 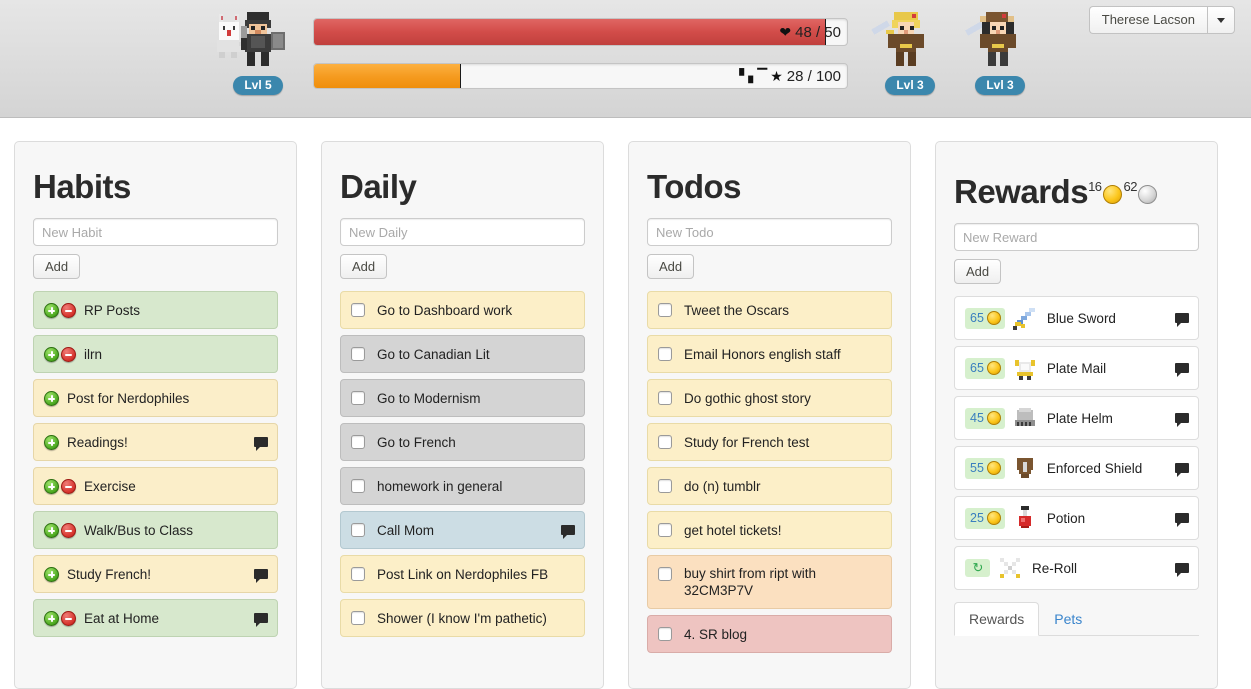 I want to click on task-row: Go to Canadian Lit, so click(x=462, y=354).